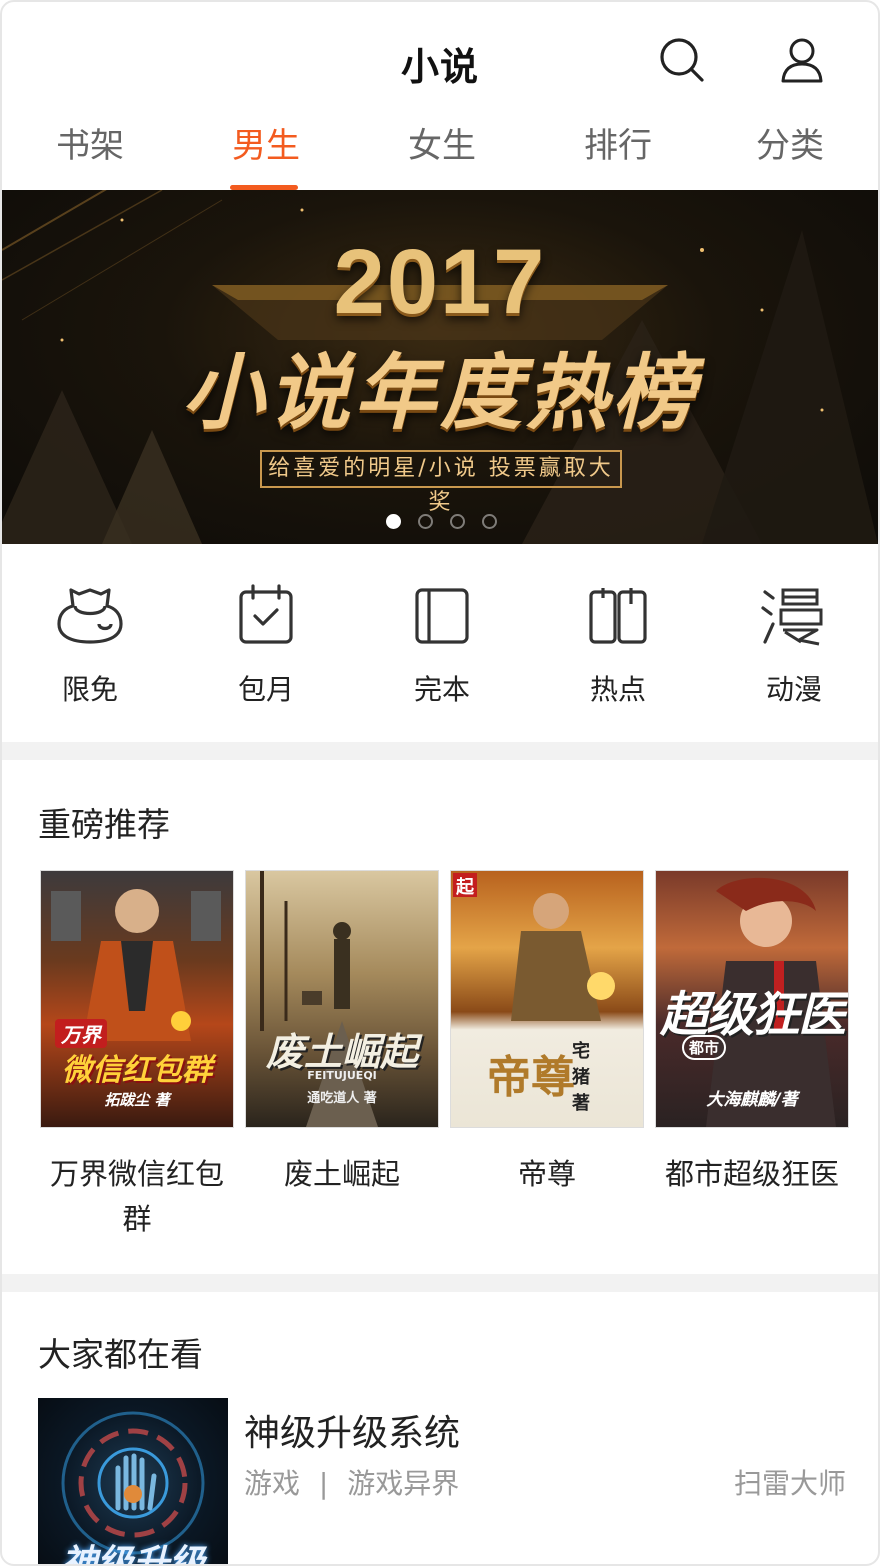 Image resolution: width=880 pixels, height=1566 pixels. Describe the element at coordinates (618, 649) in the screenshot. I see `quick-nav-hot: 热点` at that location.